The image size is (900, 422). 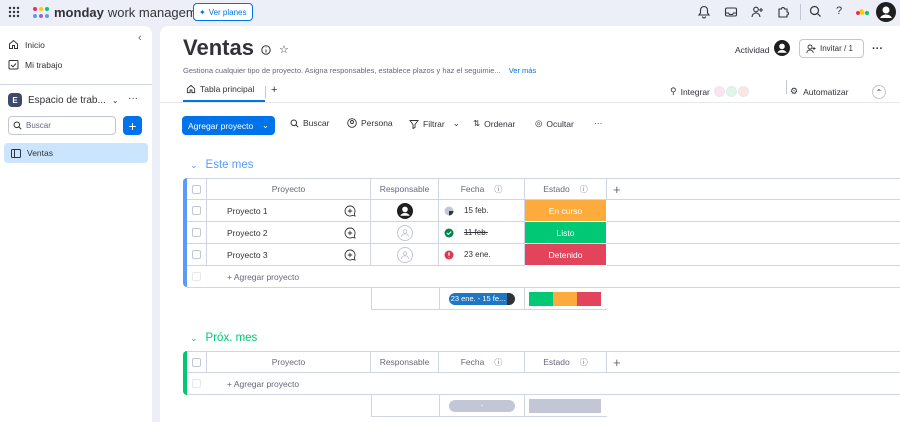 What do you see at coordinates (76, 153) in the screenshot?
I see `sidebar-board-ventas: Ventas` at bounding box center [76, 153].